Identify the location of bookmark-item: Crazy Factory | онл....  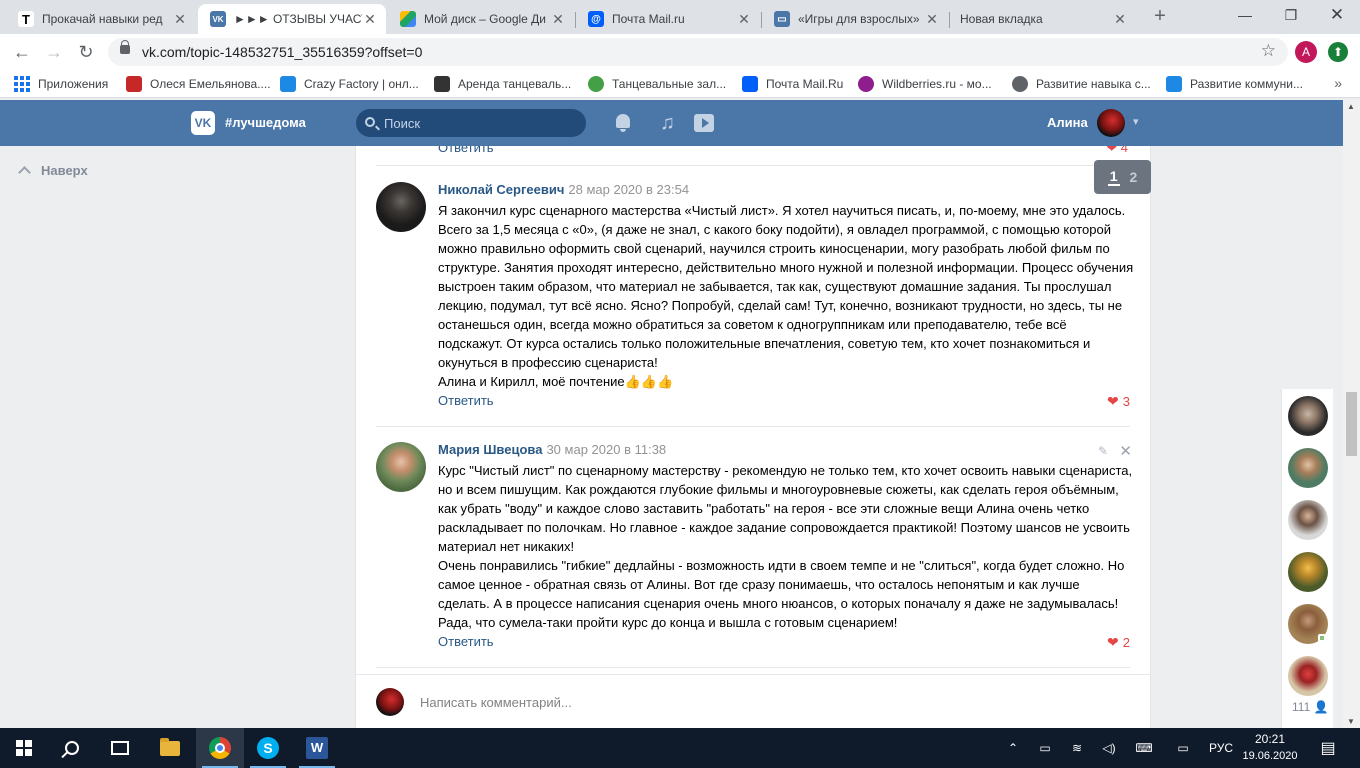
(349, 84).